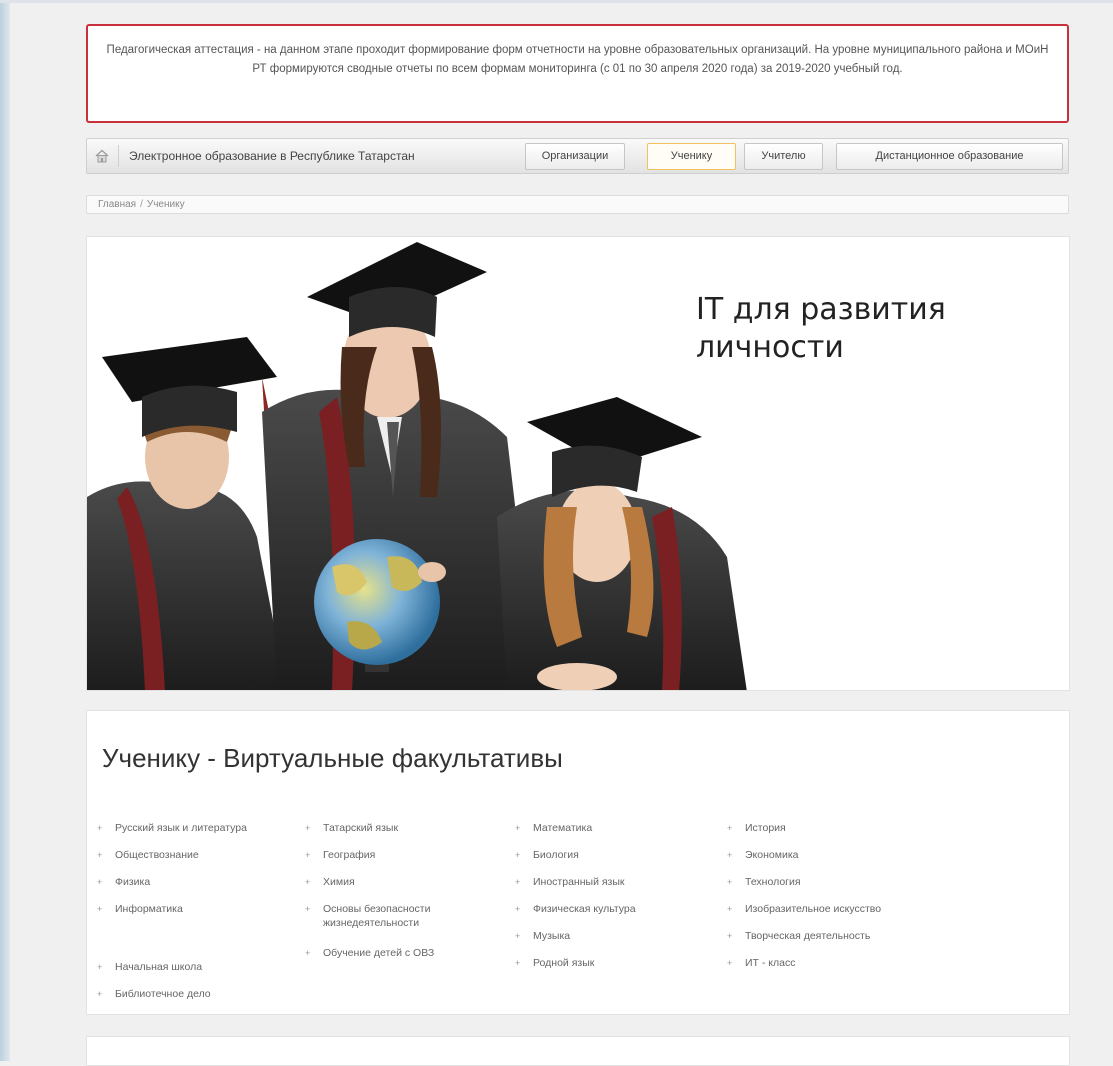  Describe the element at coordinates (332, 758) in the screenshot. I see `panel-title: Ученику - Виртуальные факультативы` at that location.